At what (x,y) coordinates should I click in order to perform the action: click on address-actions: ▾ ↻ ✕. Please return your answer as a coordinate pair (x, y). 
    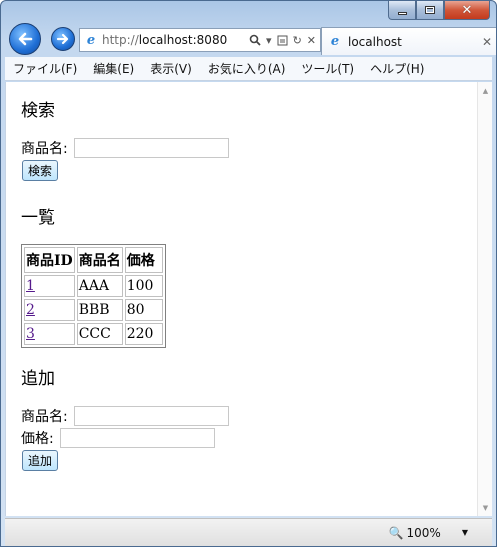
    Looking at the image, I should click on (282, 40).